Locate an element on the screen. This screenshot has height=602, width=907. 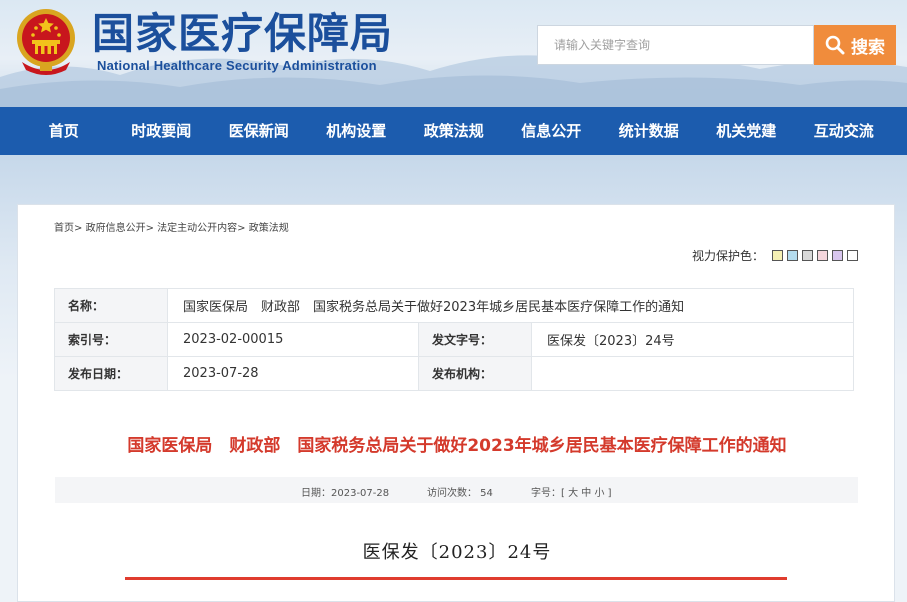
font-size-large: 大 is located at coordinates (573, 493).